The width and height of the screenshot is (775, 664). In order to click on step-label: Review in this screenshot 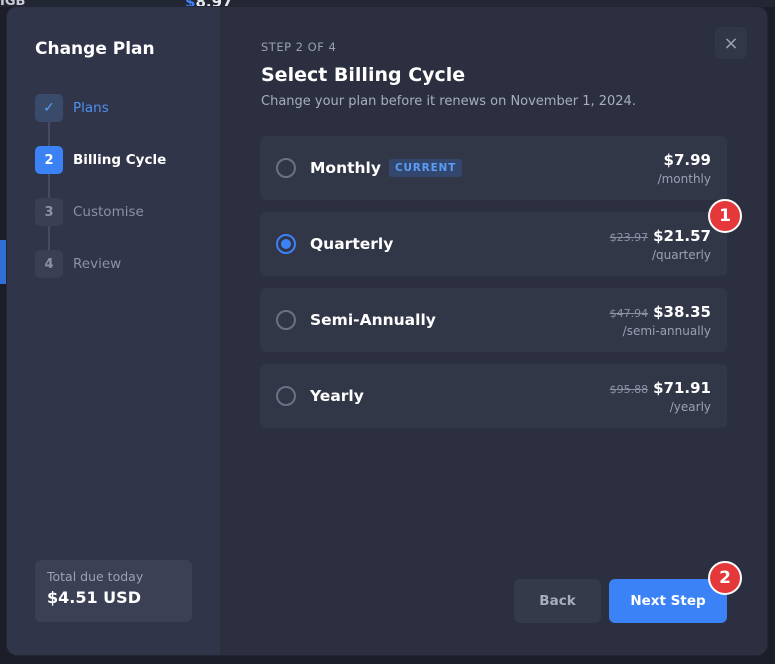, I will do `click(97, 264)`.